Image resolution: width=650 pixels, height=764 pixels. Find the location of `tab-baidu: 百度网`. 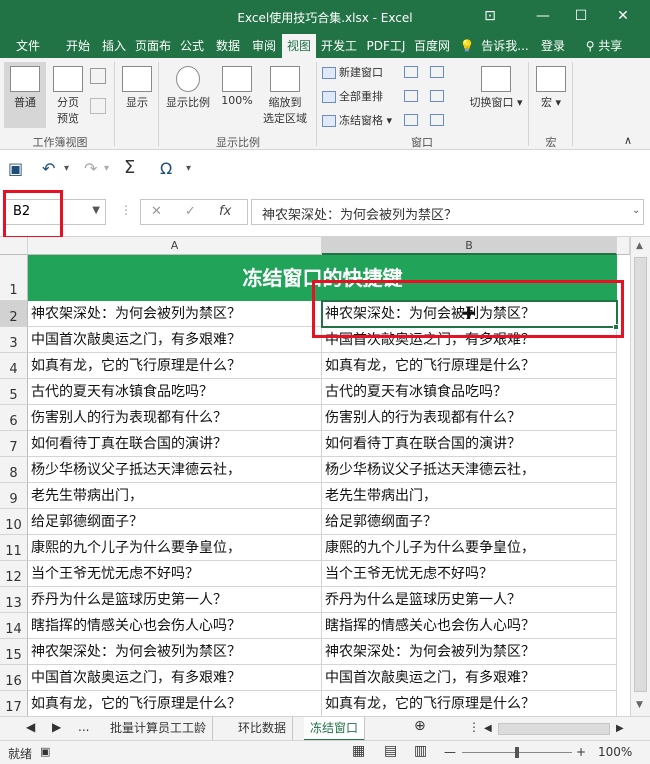

tab-baidu: 百度网 is located at coordinates (432, 46).